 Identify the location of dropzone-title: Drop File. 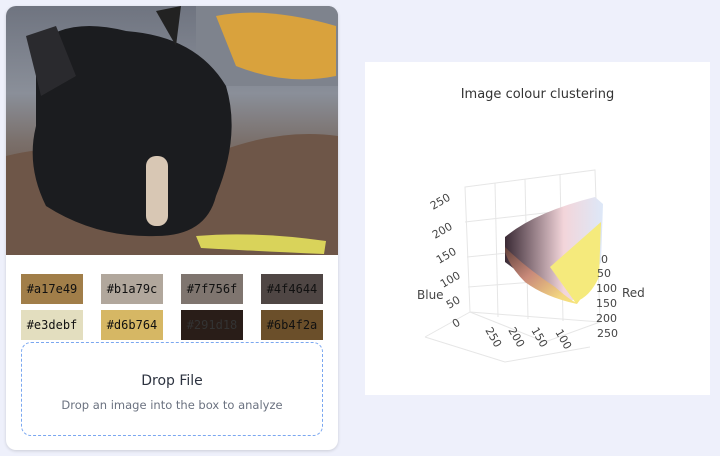
(172, 381).